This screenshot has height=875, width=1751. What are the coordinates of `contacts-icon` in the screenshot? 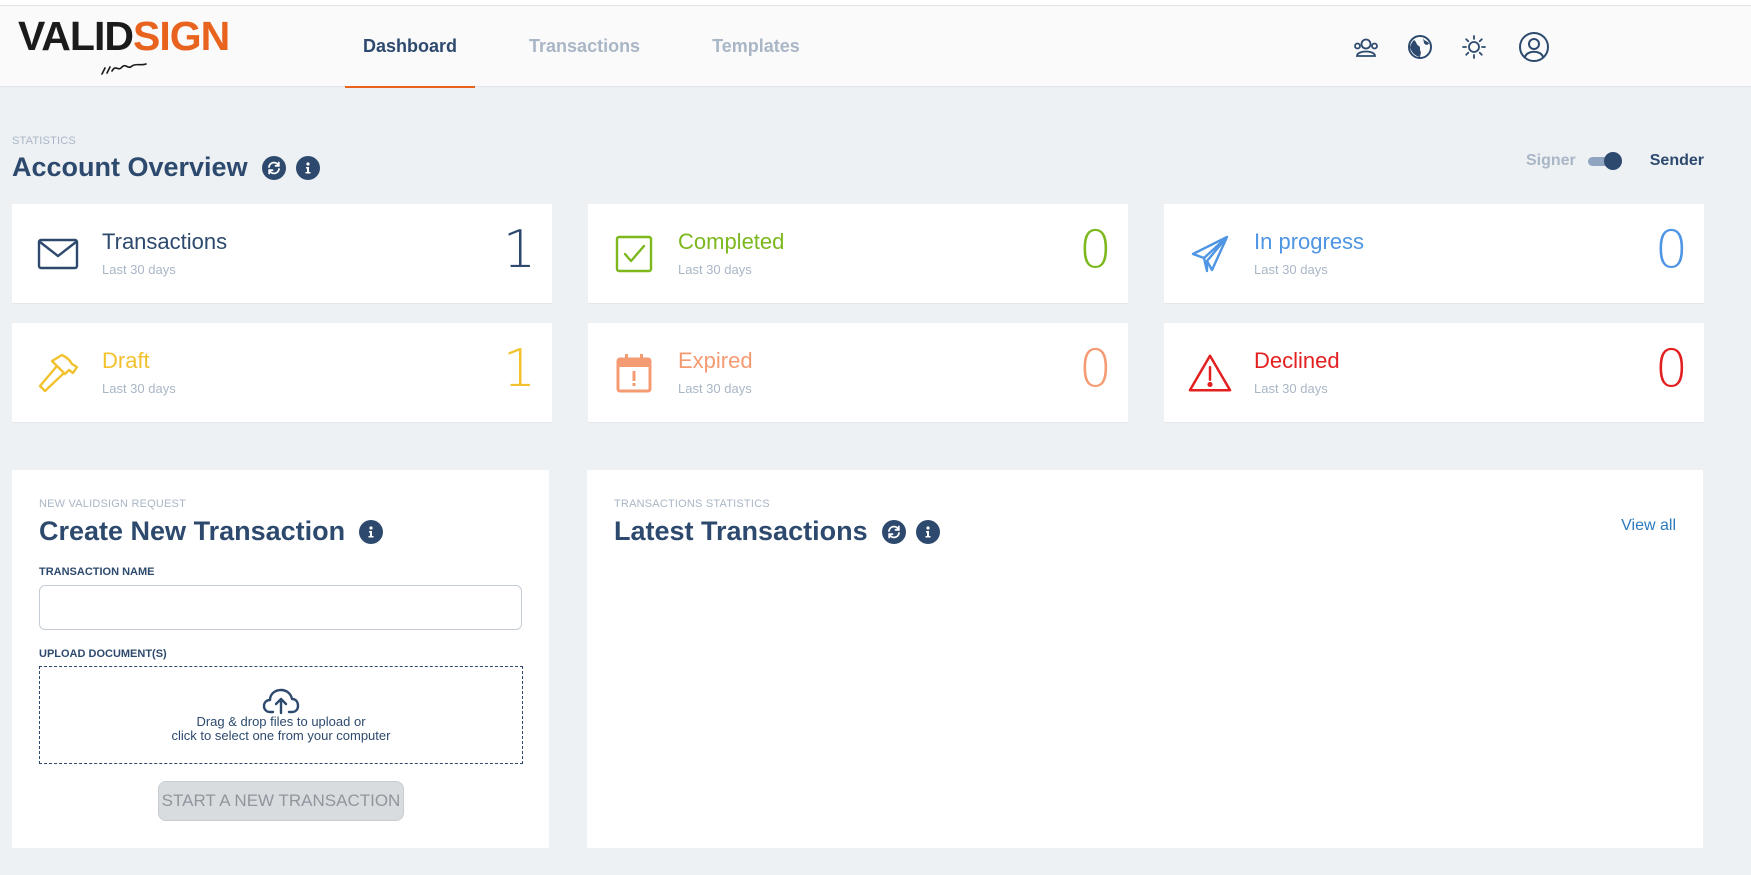 It's located at (1366, 47).